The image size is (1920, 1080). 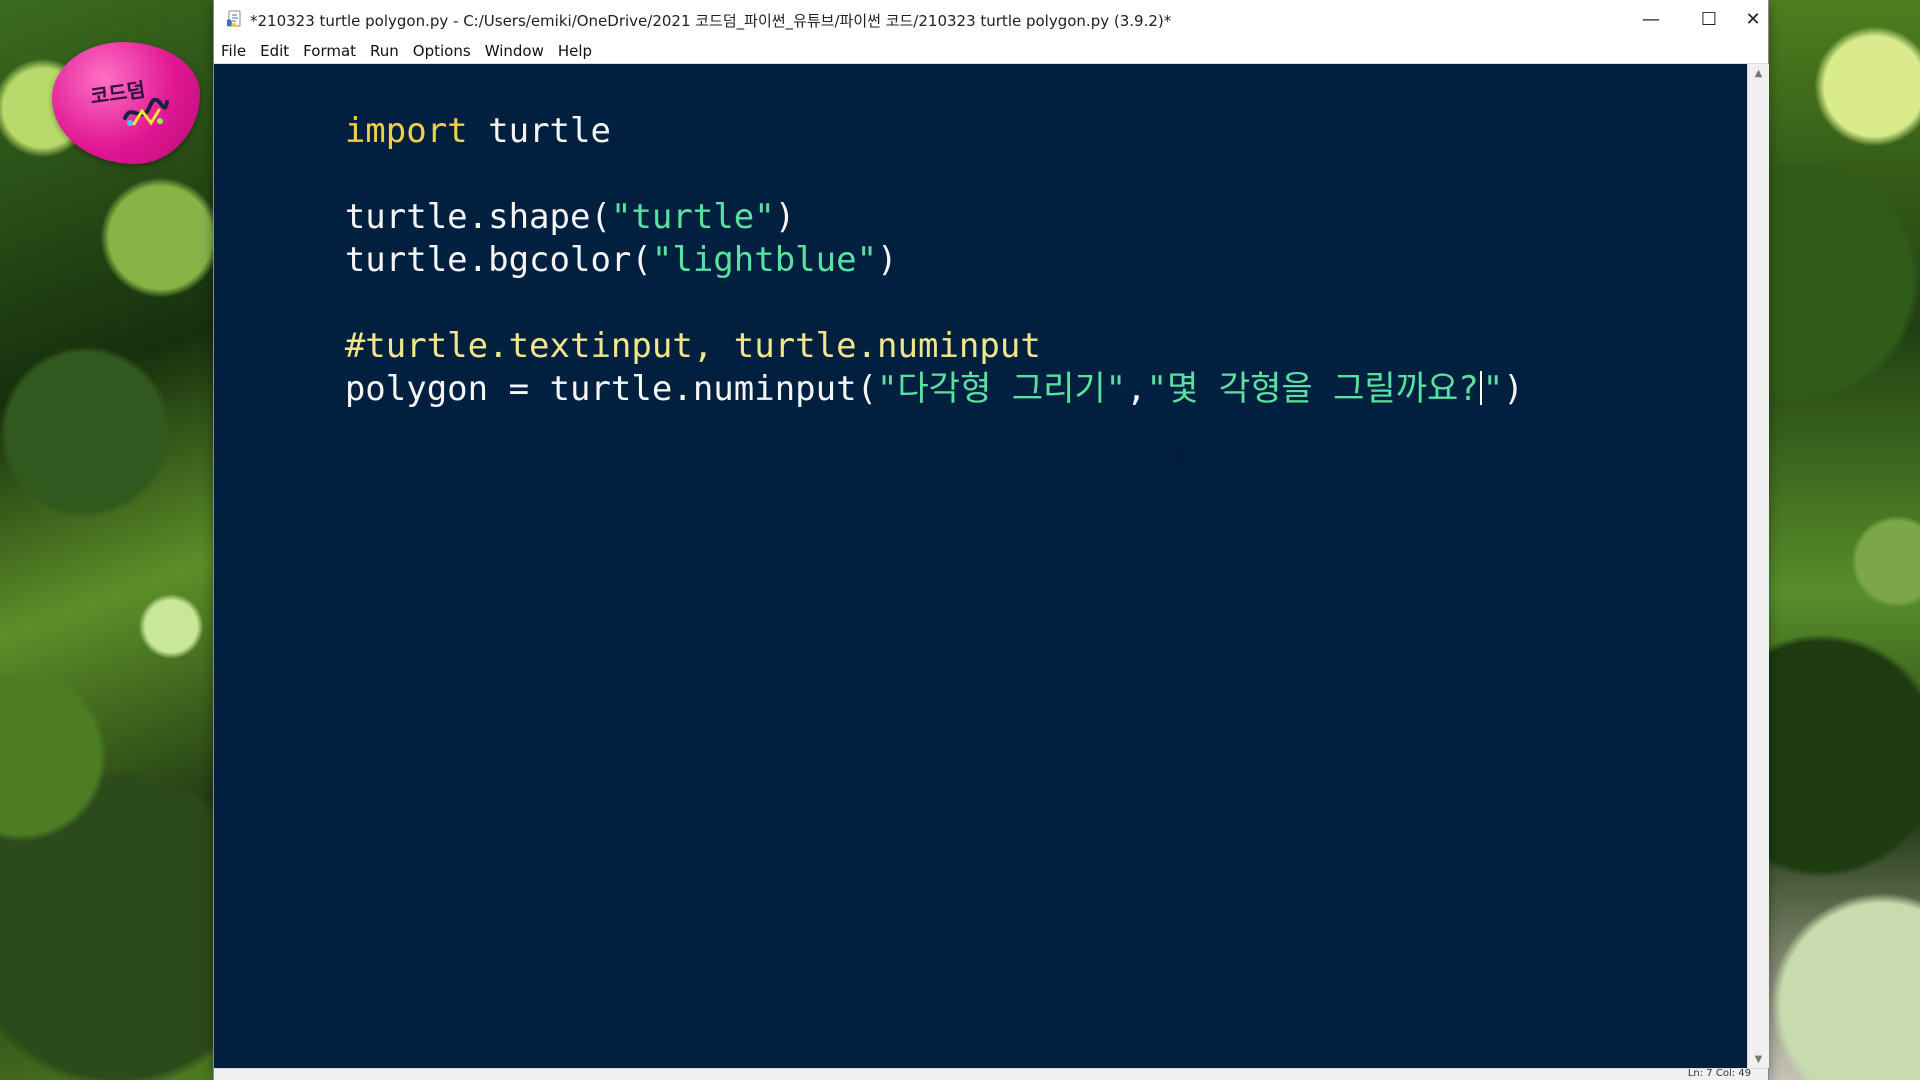 I want to click on line-column-status: Ln: 7 Col: 49, so click(x=1719, y=1073).